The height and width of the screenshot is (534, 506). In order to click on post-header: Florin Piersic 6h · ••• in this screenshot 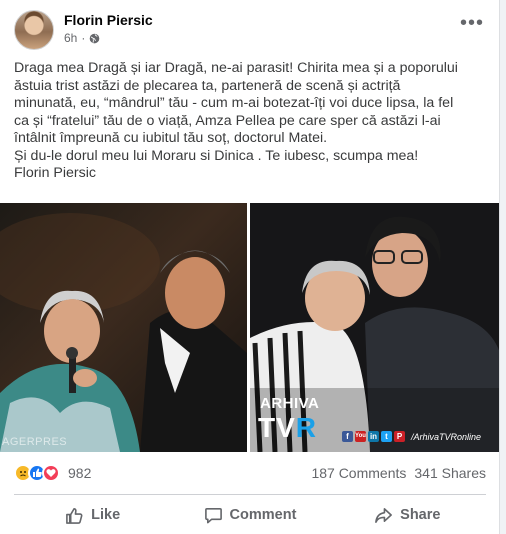, I will do `click(250, 31)`.